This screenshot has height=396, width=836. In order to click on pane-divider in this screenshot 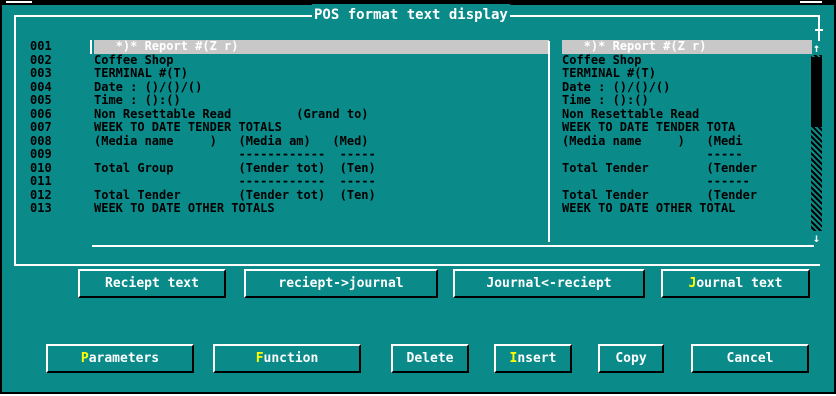, I will do `click(549, 141)`.